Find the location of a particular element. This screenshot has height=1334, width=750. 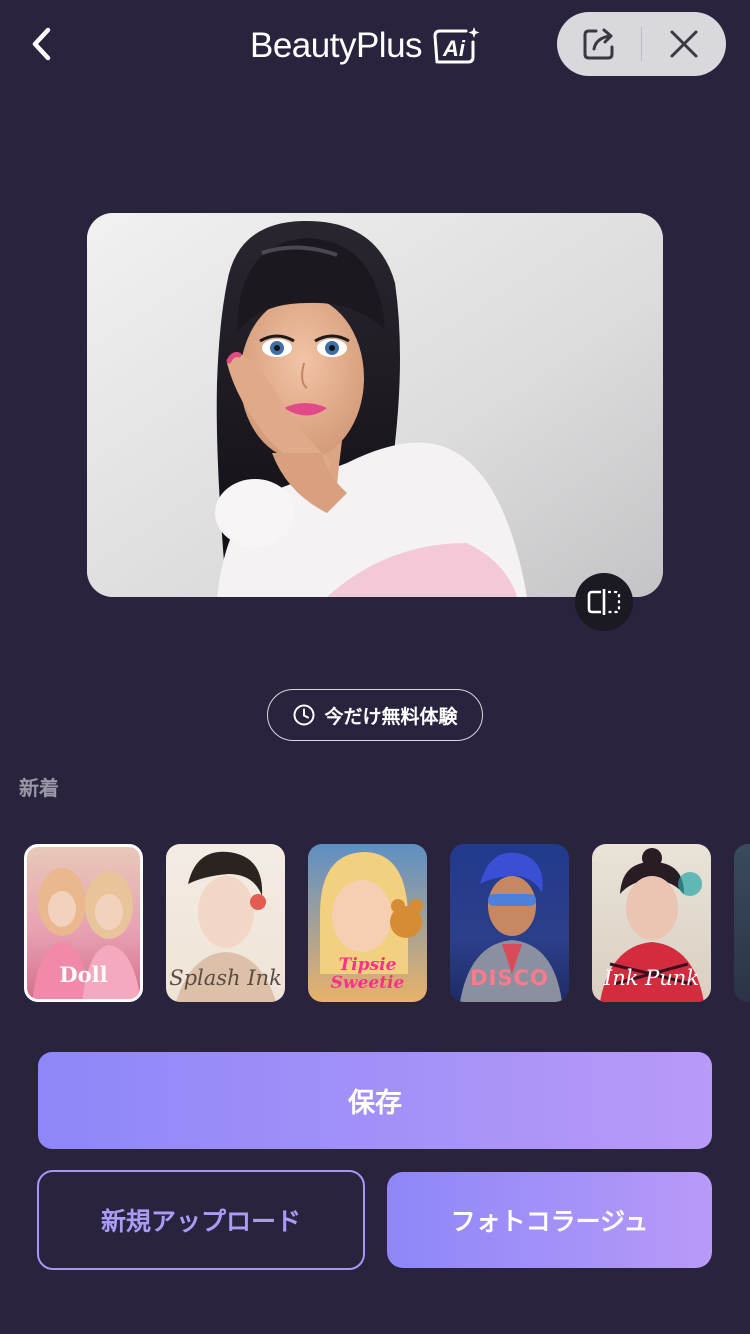

style-card-doll: Doll is located at coordinates (83, 923).